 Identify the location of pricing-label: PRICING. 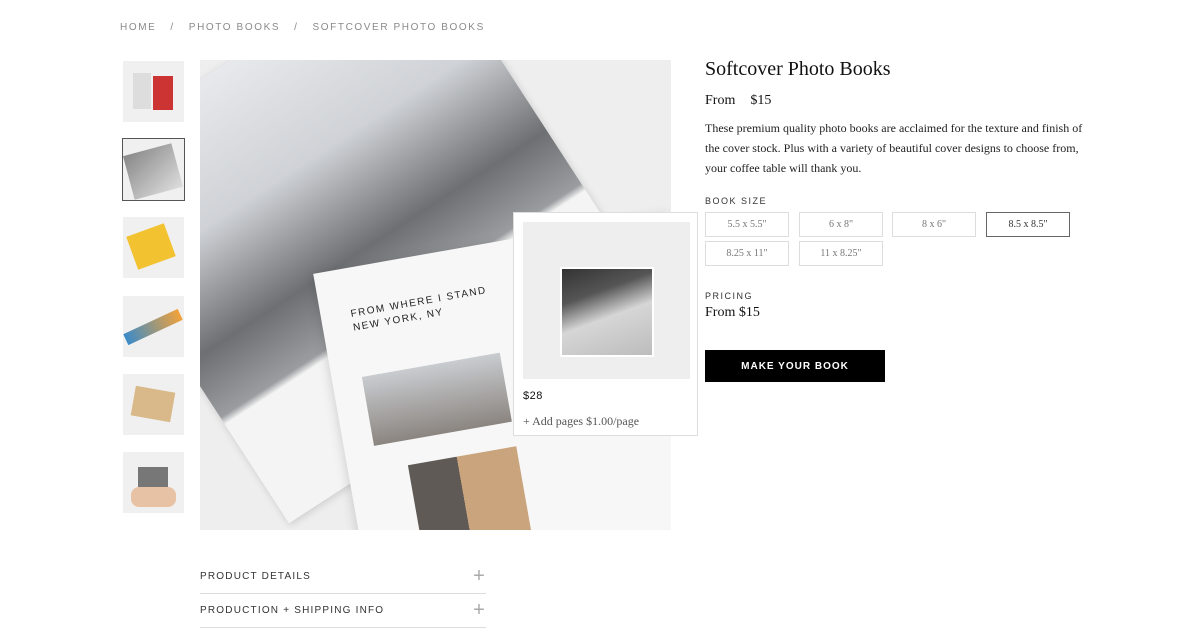
(729, 296).